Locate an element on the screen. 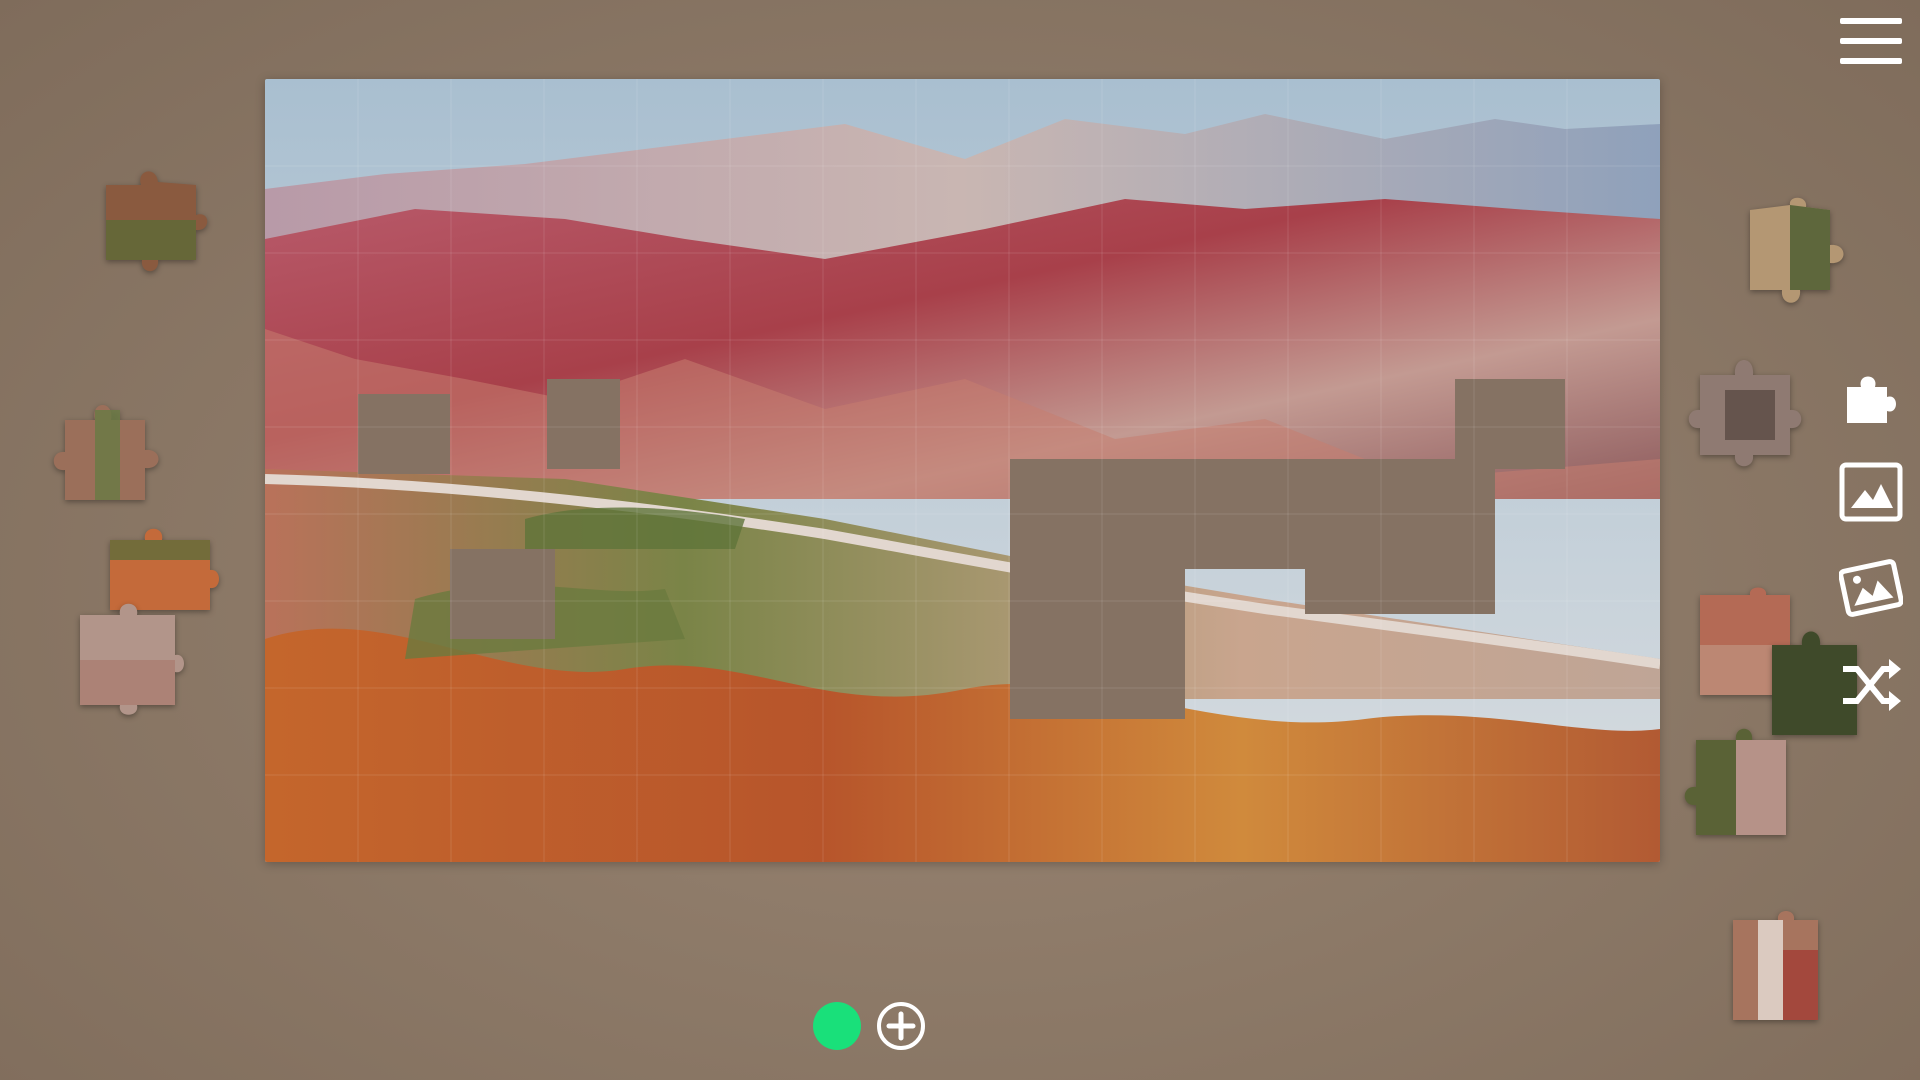  background-button is located at coordinates (1871, 588).